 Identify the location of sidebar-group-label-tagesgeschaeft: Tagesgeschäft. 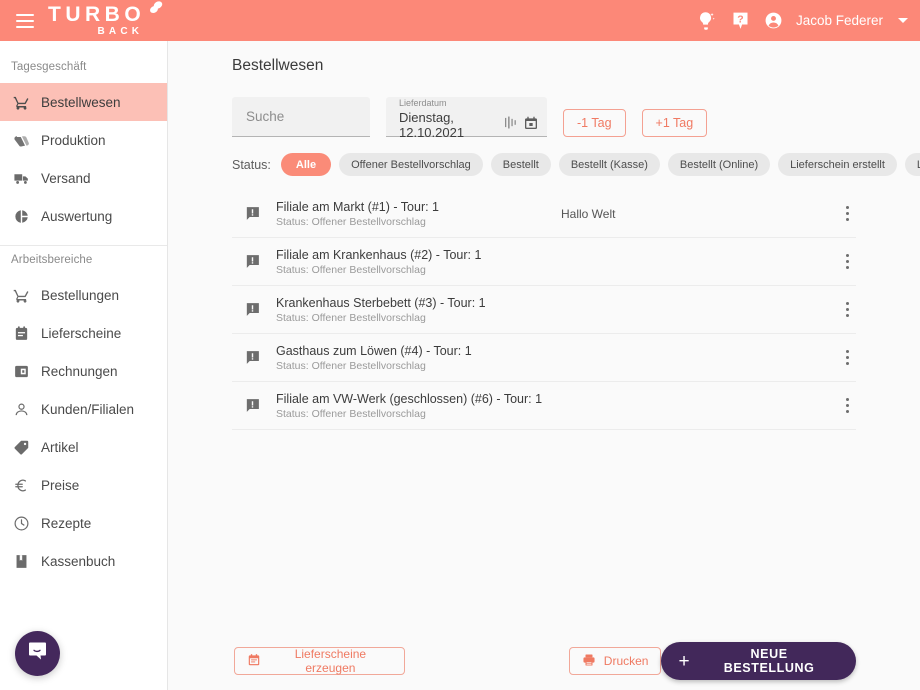
(49, 67).